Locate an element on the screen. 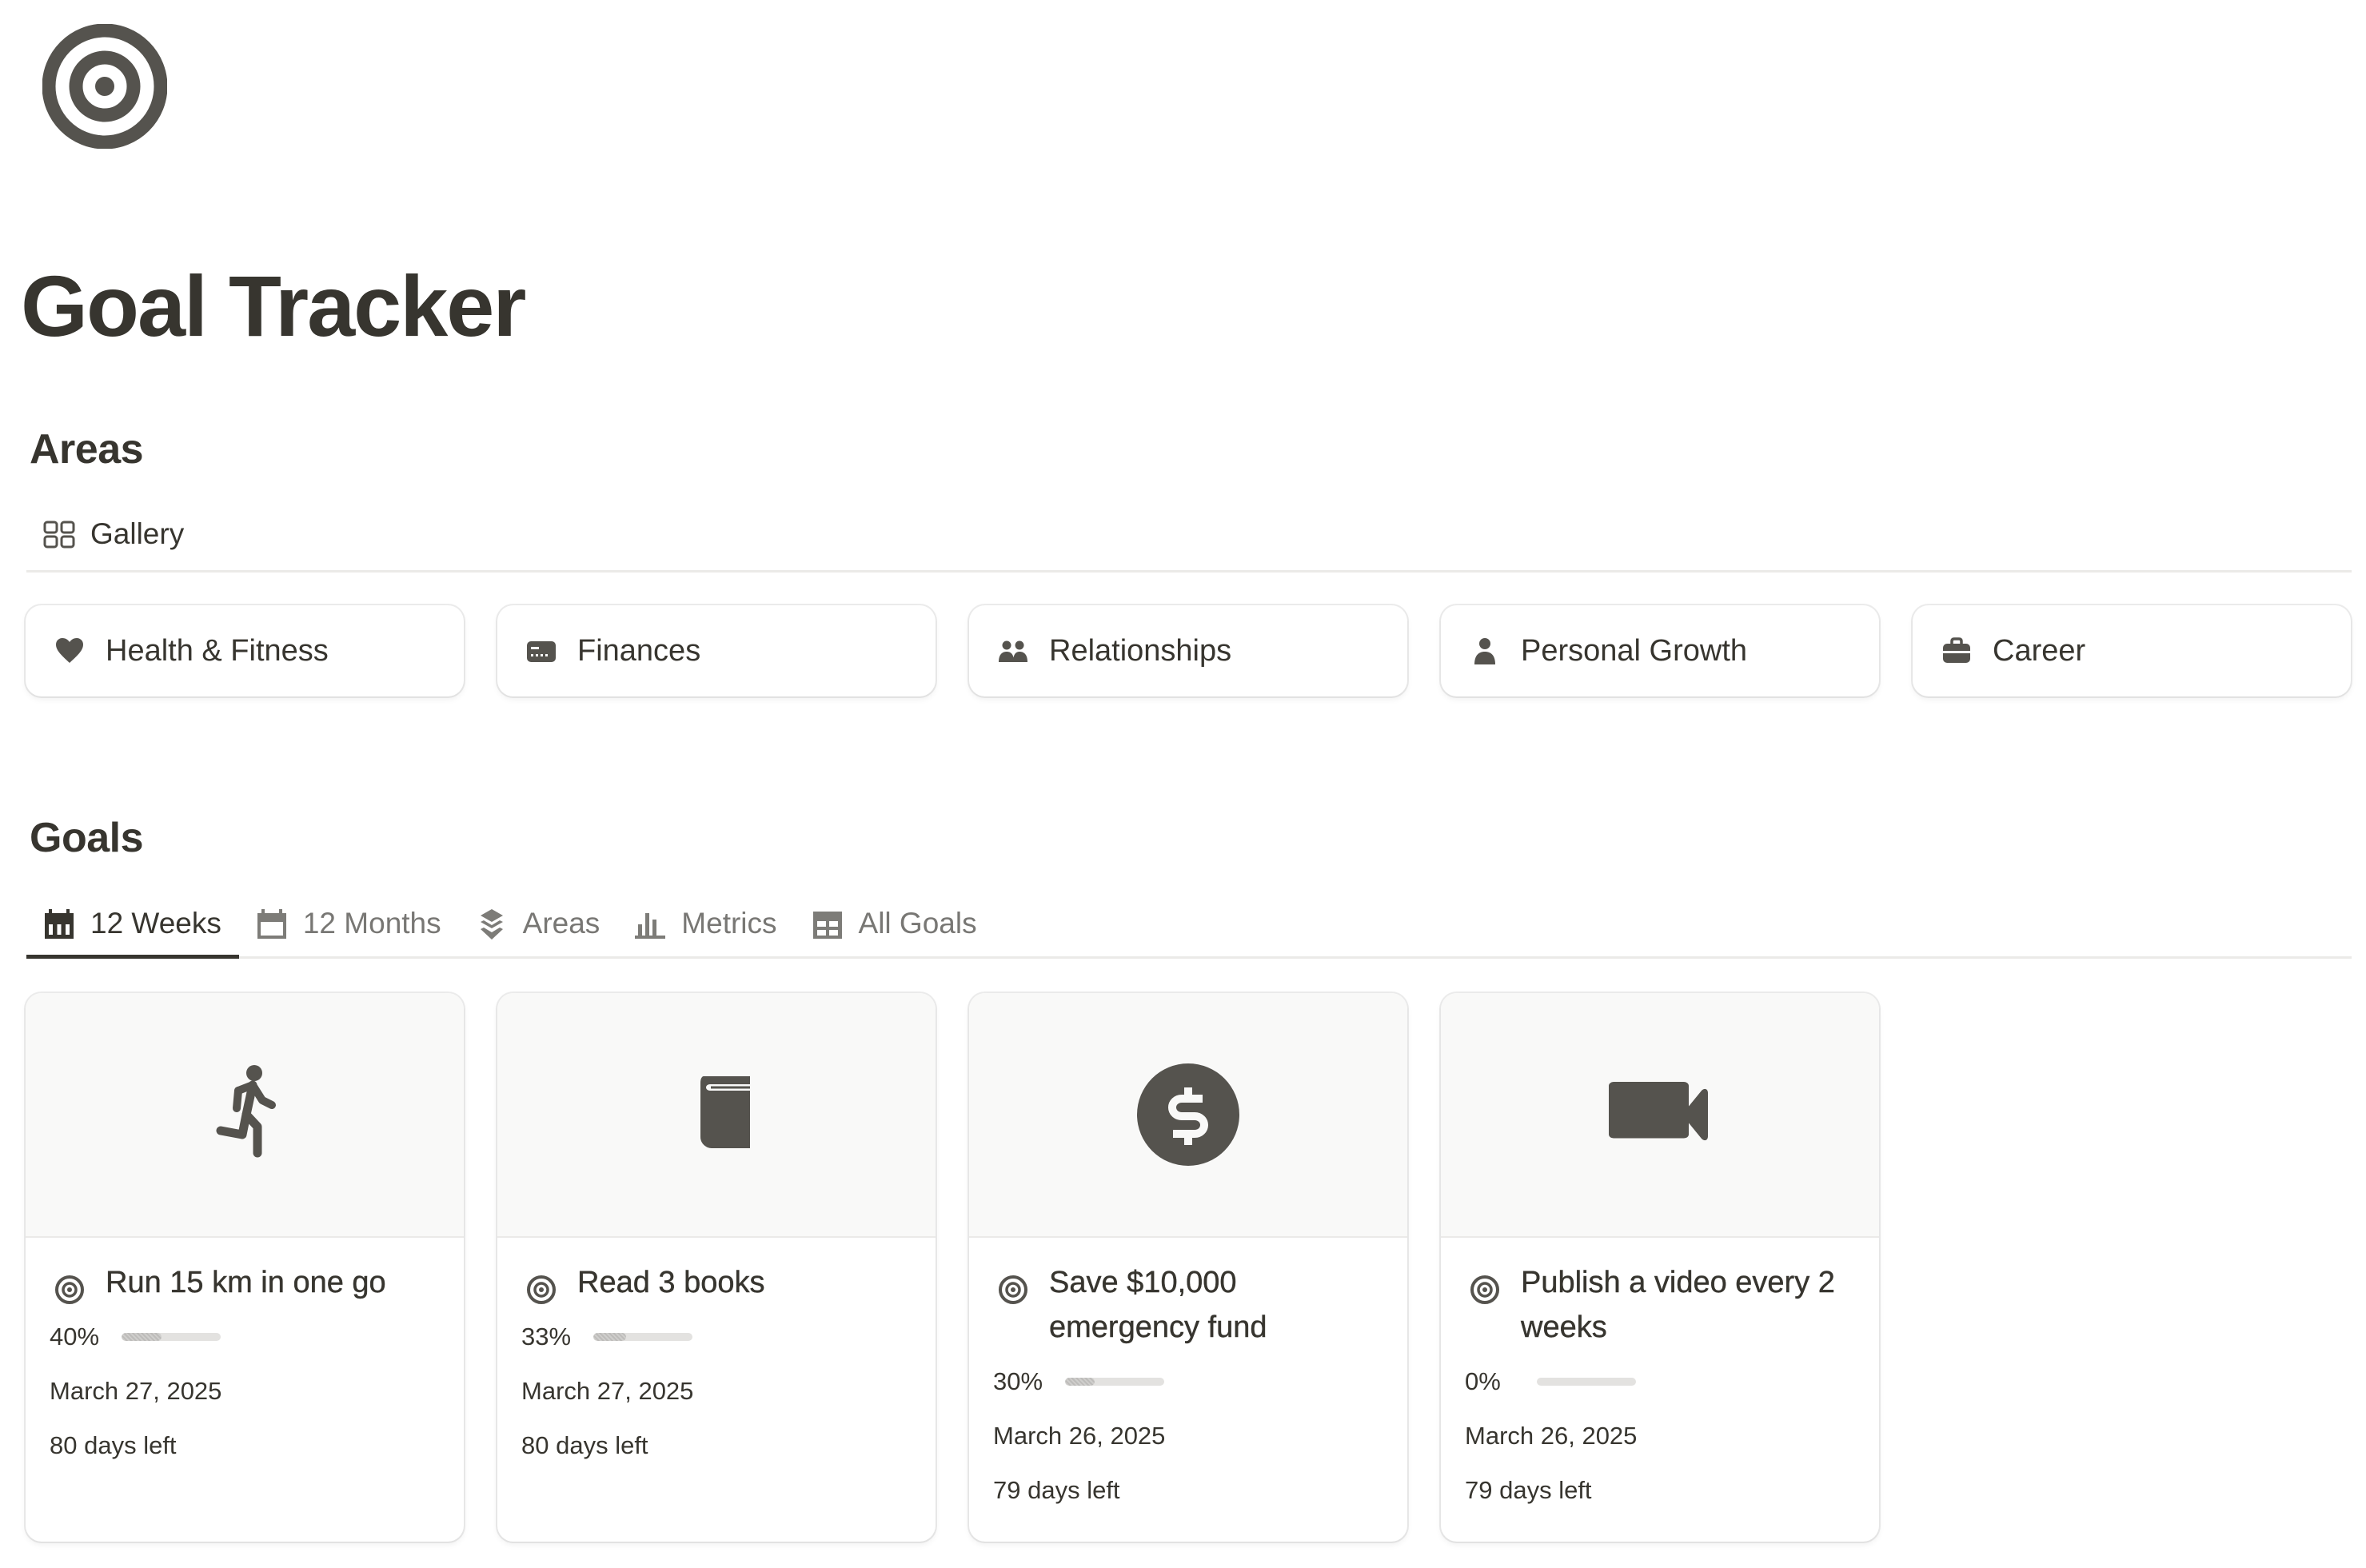 This screenshot has width=2366, height=1568. areas-view-tabs: Gallery is located at coordinates (1189, 539).